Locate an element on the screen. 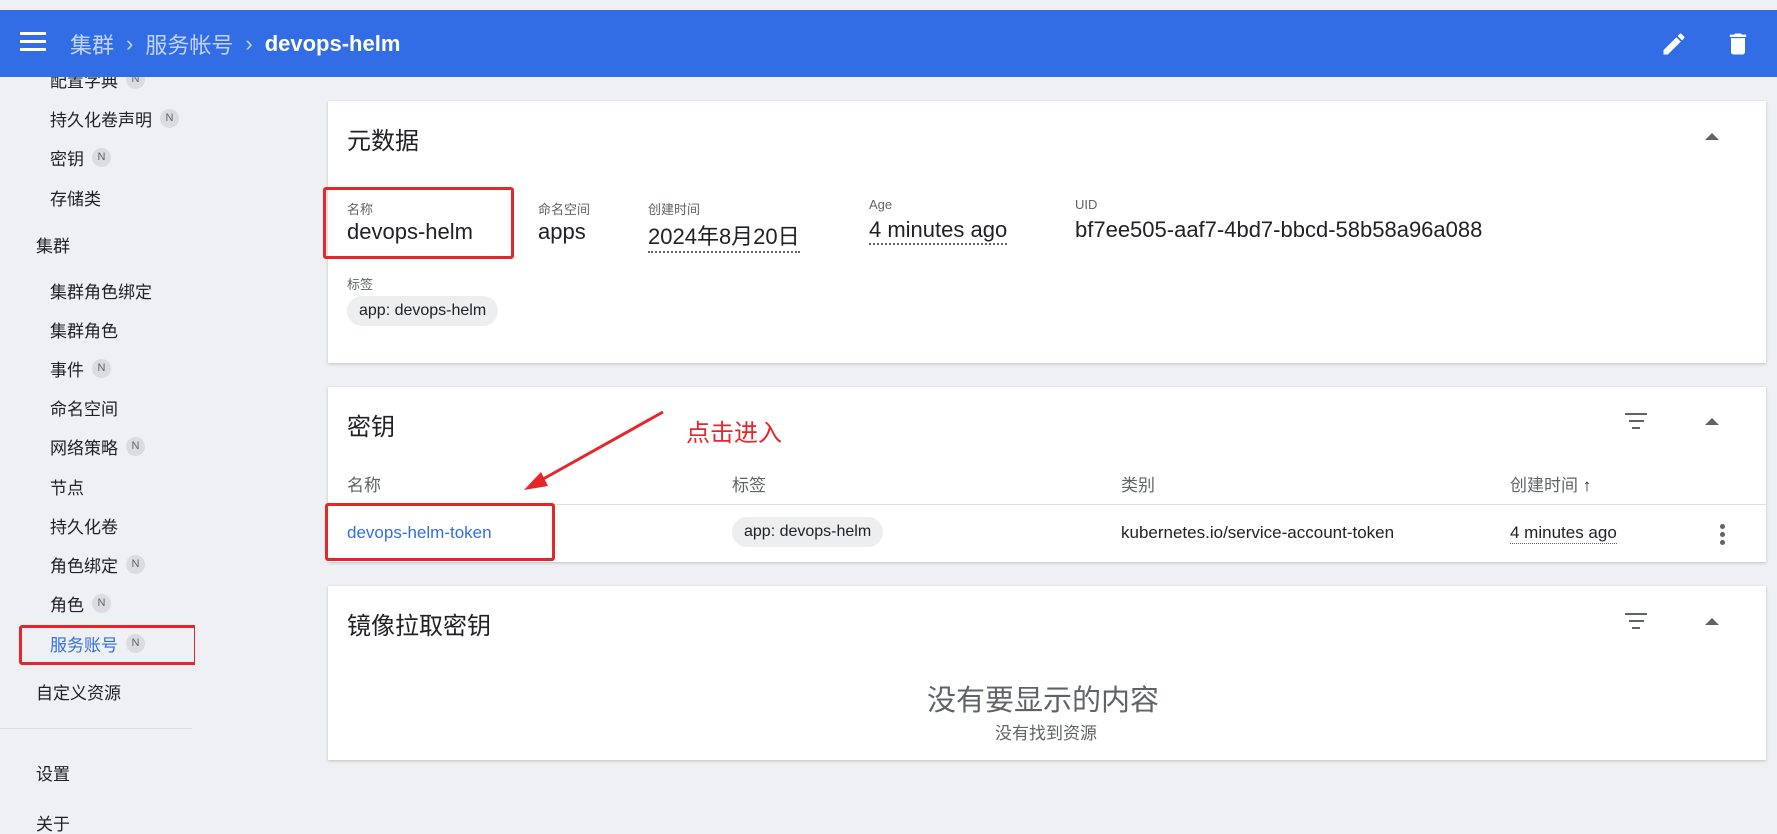 This screenshot has height=834, width=1777. image-pull-secrets-title: 镜像拉取密钥 is located at coordinates (419, 626).